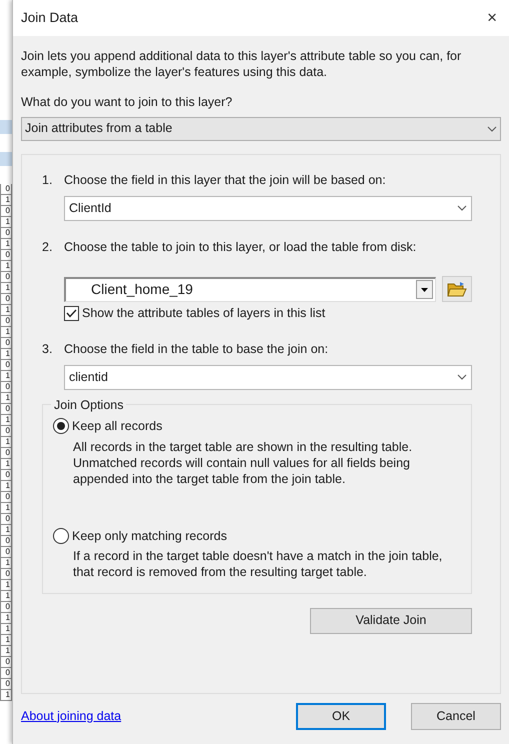 Image resolution: width=509 pixels, height=744 pixels. Describe the element at coordinates (48, 349) in the screenshot. I see `step-number: 3.` at that location.